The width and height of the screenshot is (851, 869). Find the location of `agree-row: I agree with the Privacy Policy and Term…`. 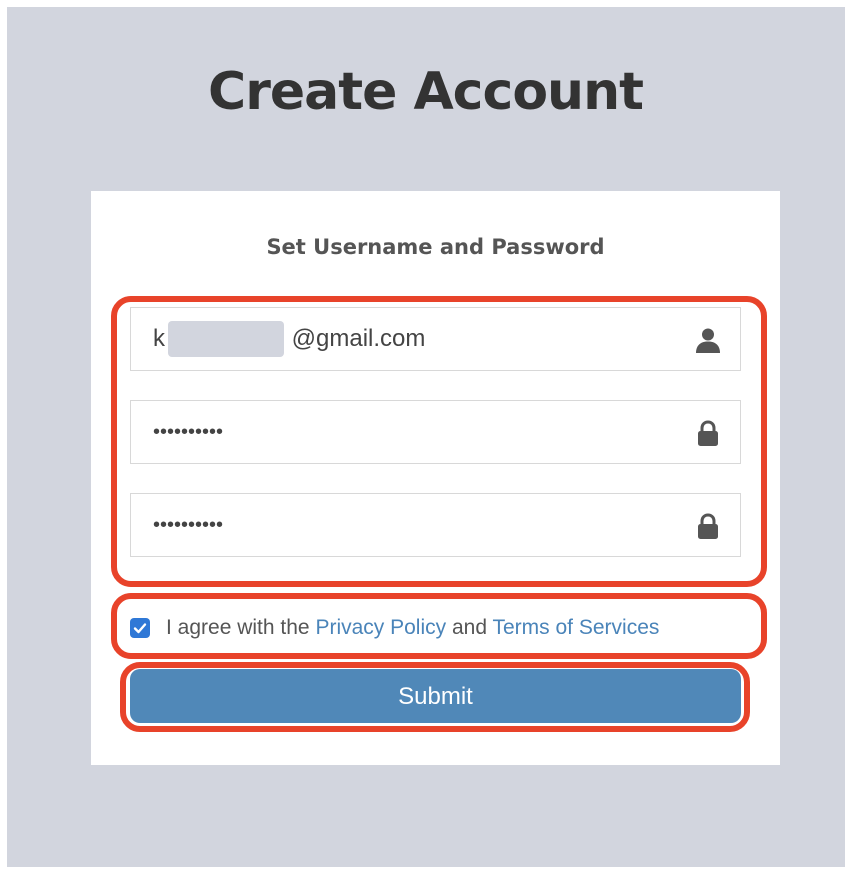

agree-row: I agree with the Privacy Policy and Term… is located at coordinates (394, 628).